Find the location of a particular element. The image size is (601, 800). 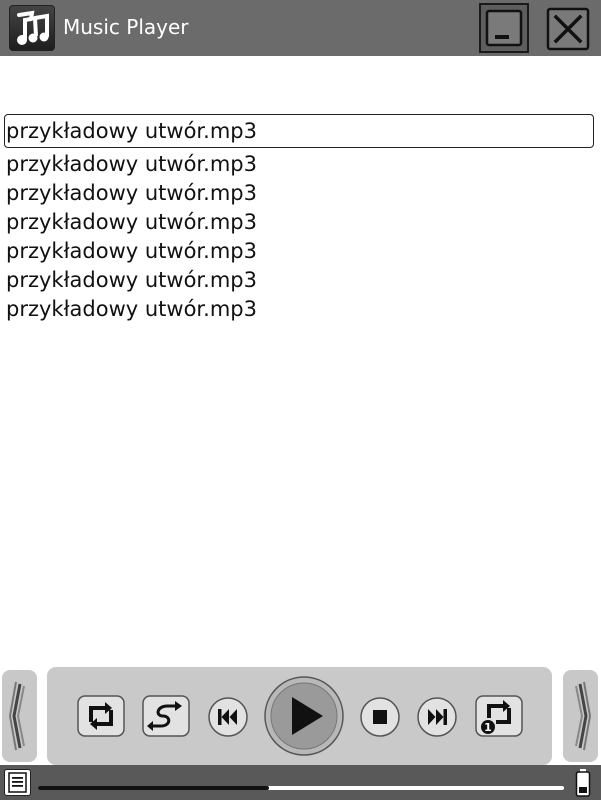

stop-button is located at coordinates (380, 717).